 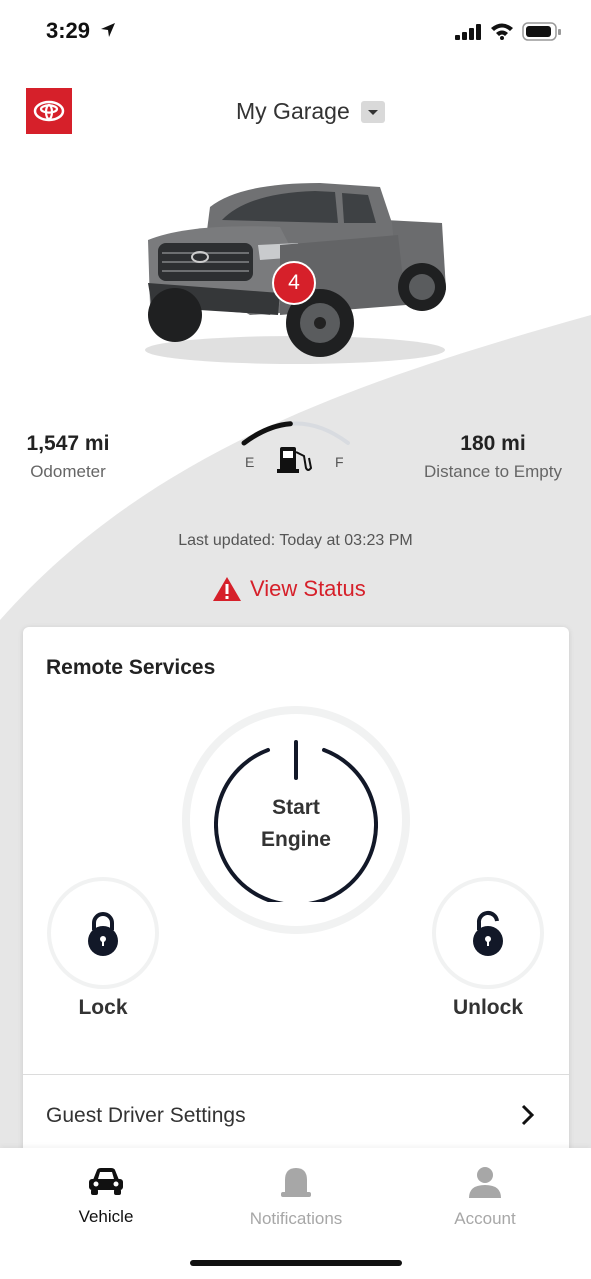 I want to click on chevron-right-icon, so click(x=528, y=1115).